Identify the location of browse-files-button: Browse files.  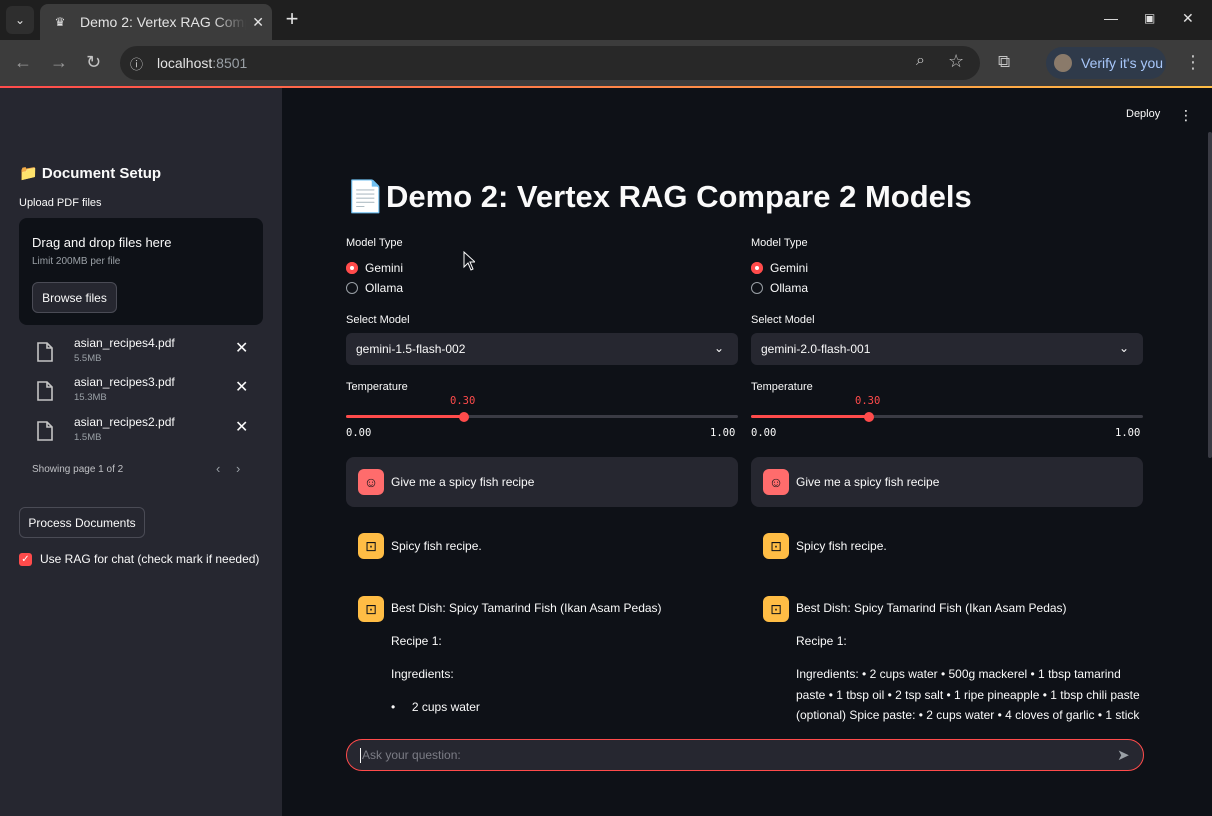
(74, 297).